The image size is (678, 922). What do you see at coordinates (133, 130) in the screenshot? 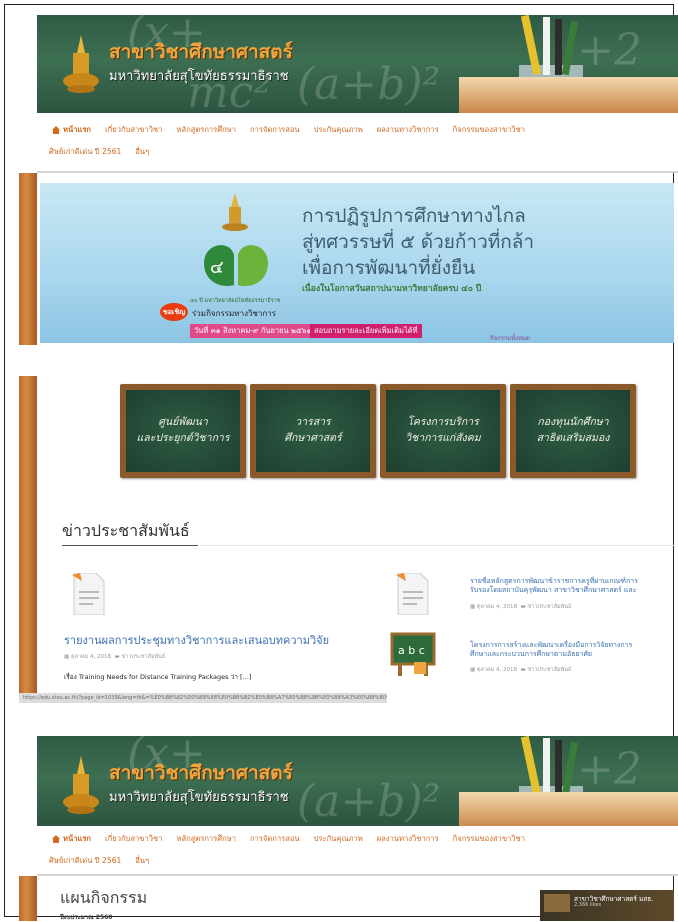
I see `nav-about: เกี่ยวกับสาขาวิชา` at bounding box center [133, 130].